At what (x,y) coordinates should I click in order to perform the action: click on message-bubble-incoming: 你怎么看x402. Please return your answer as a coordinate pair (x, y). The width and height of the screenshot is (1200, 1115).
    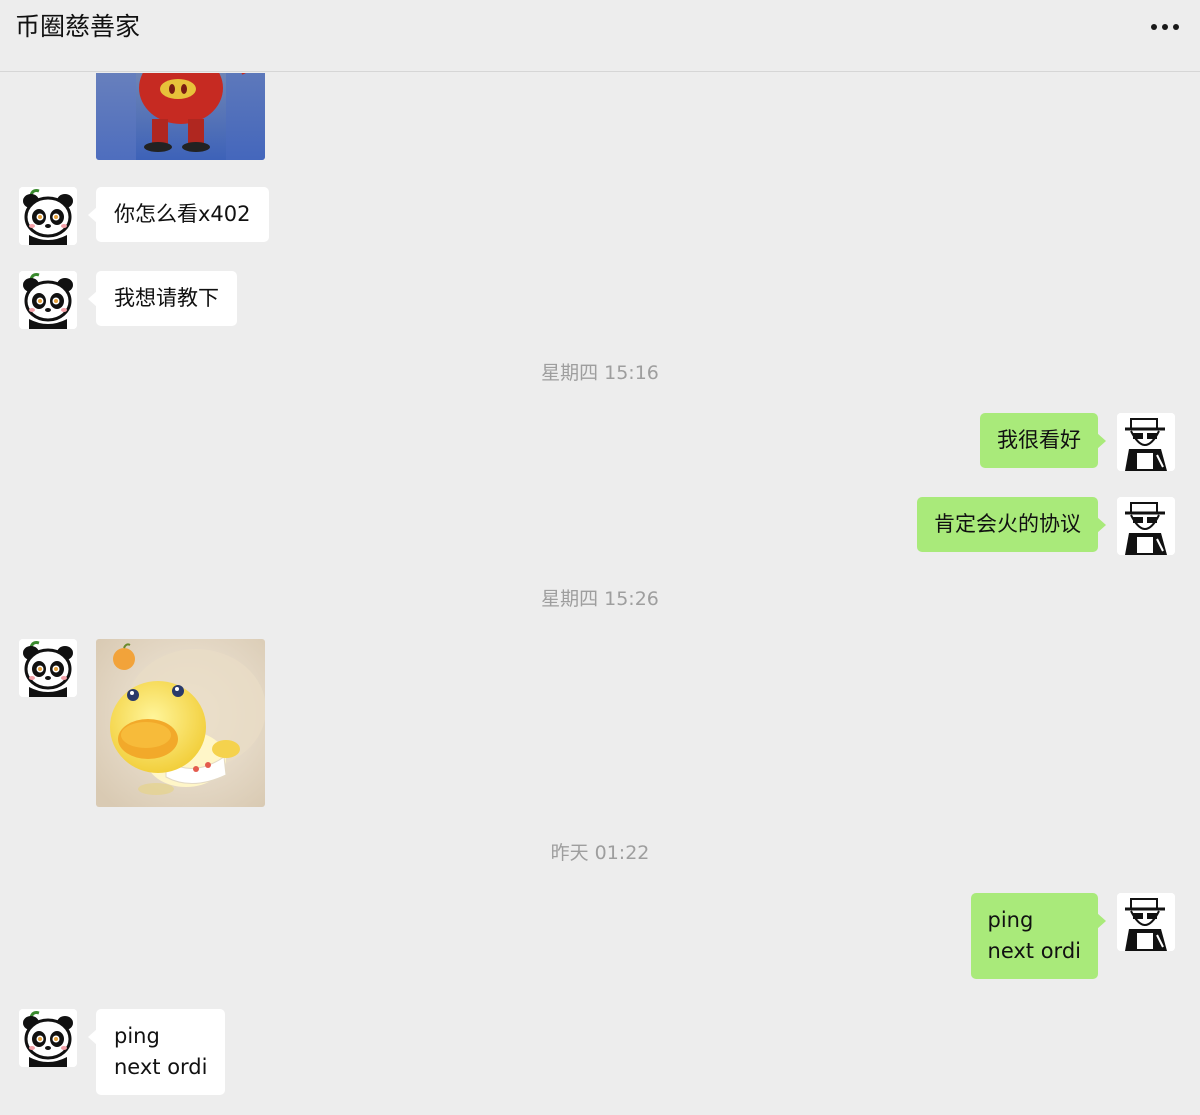
    Looking at the image, I should click on (178, 214).